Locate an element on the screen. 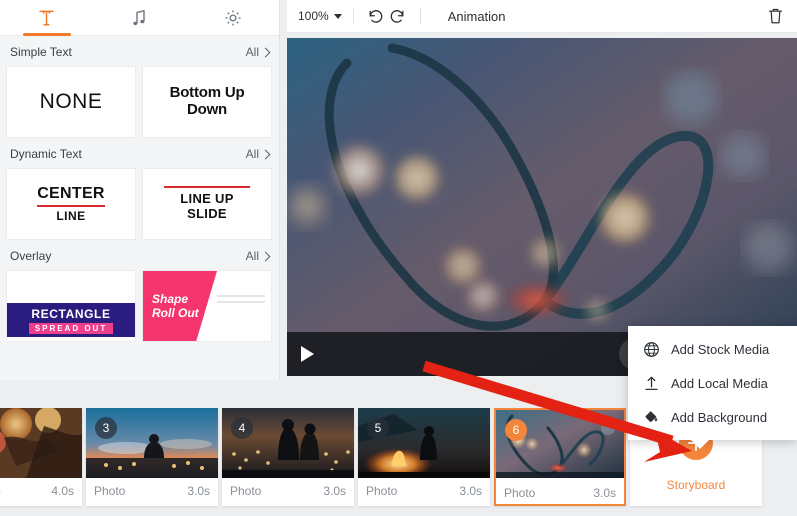 The height and width of the screenshot is (516, 797). music-note-icon is located at coordinates (139, 17).